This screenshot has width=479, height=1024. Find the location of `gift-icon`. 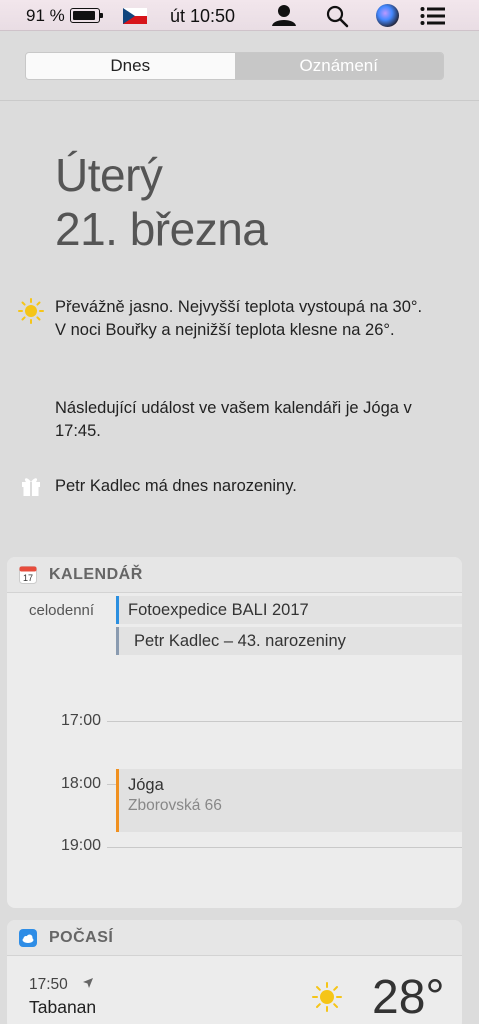

gift-icon is located at coordinates (31, 487).